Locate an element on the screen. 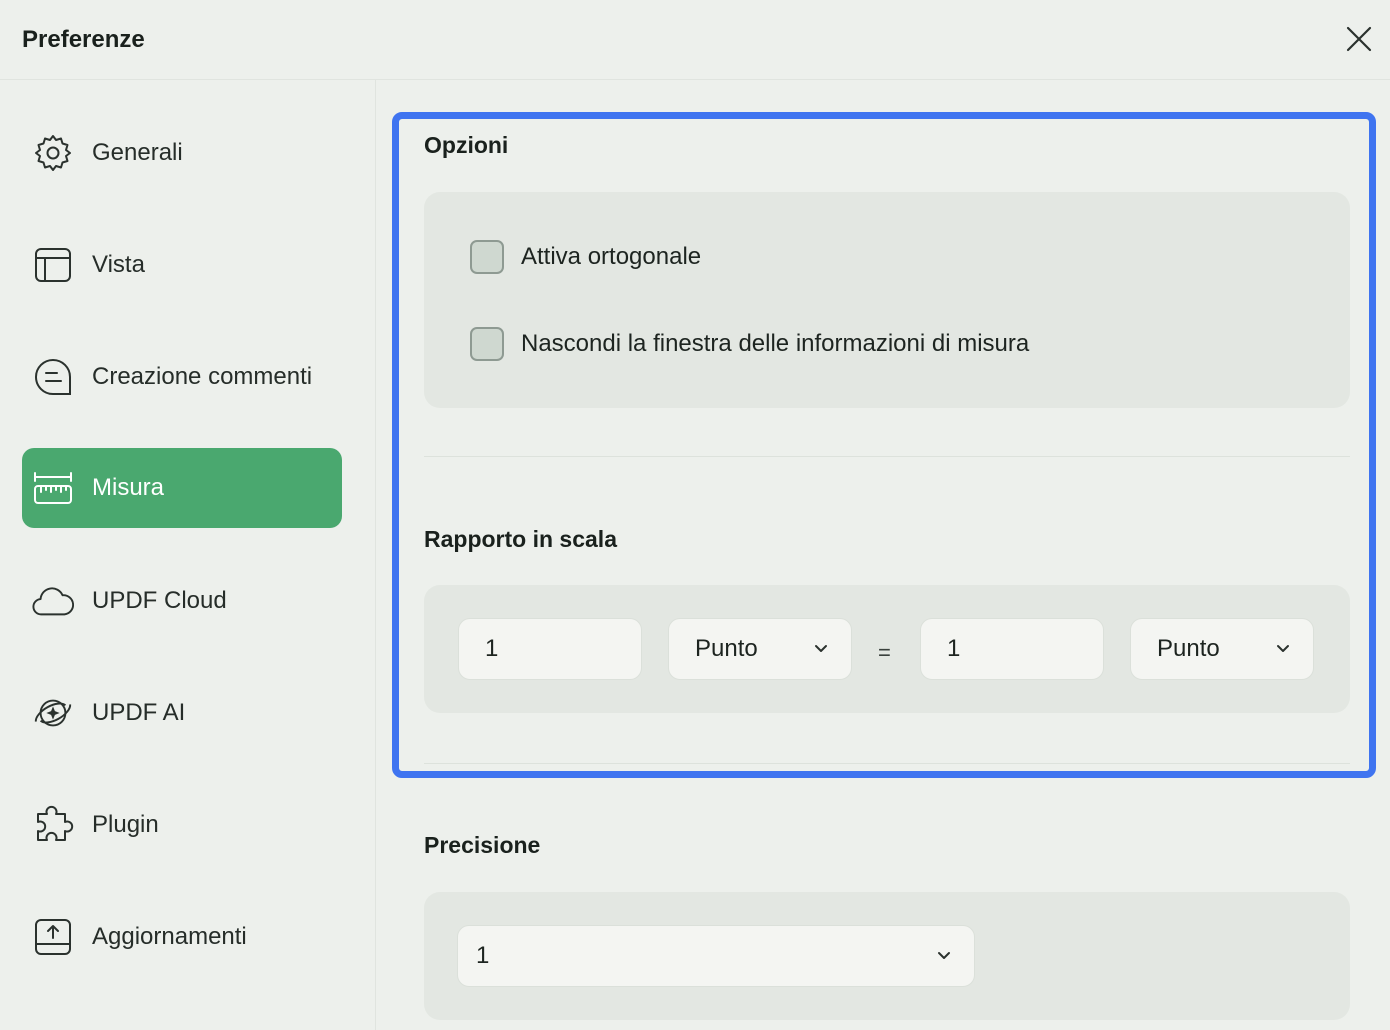 The image size is (1390, 1030). sidebar-item-creazione-commenti: Creazione commenti is located at coordinates (182, 377).